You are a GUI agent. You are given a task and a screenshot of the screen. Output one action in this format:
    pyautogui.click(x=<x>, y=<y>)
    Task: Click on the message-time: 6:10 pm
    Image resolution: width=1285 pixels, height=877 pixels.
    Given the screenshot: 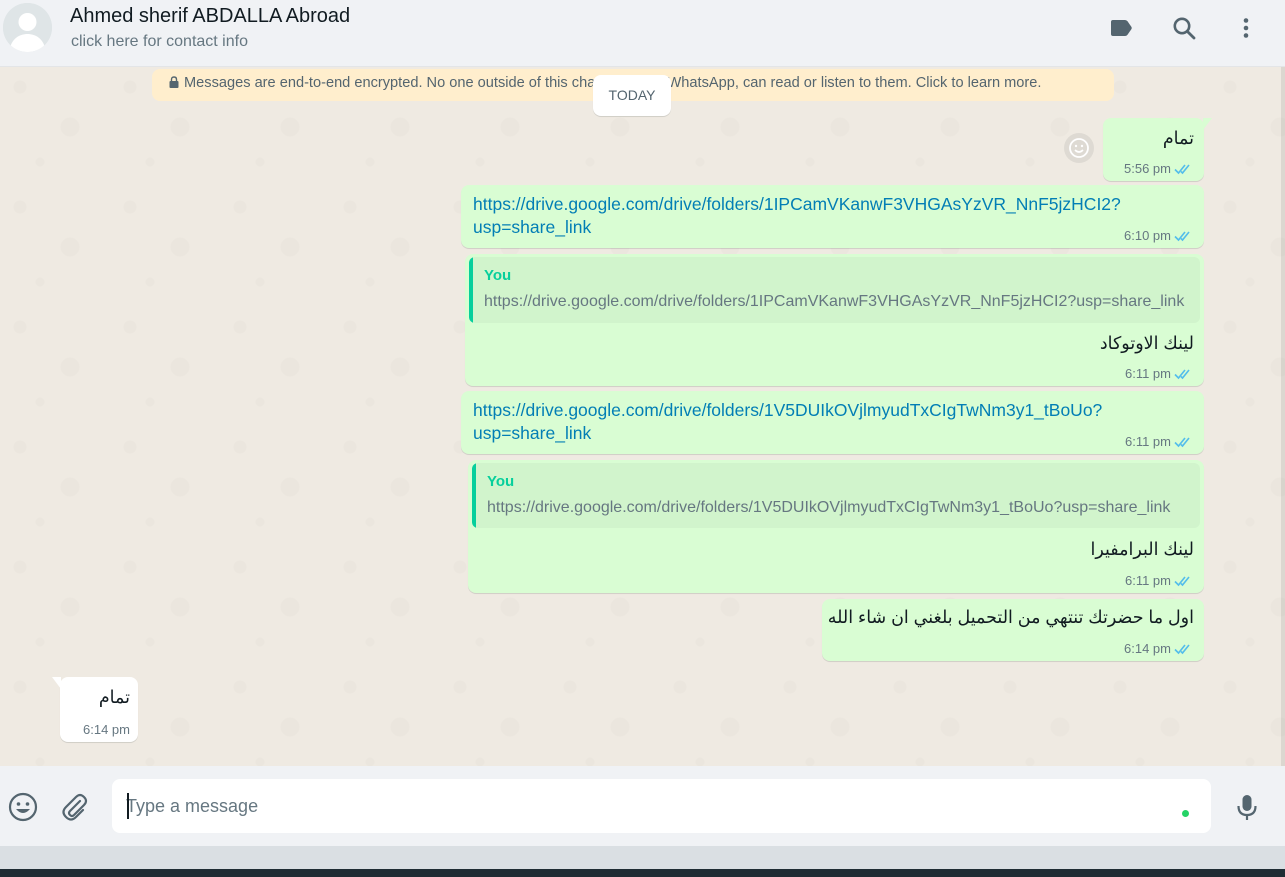 What is the action you would take?
    pyautogui.click(x=1147, y=235)
    